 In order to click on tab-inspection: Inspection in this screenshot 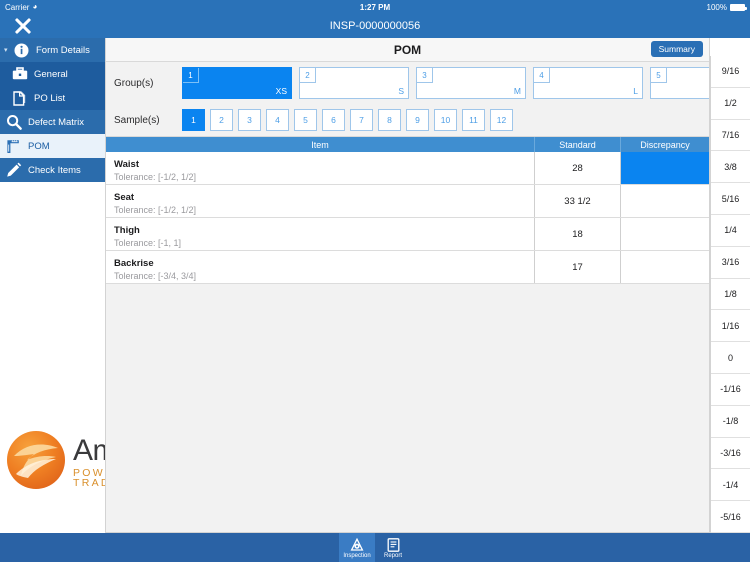, I will do `click(357, 547)`.